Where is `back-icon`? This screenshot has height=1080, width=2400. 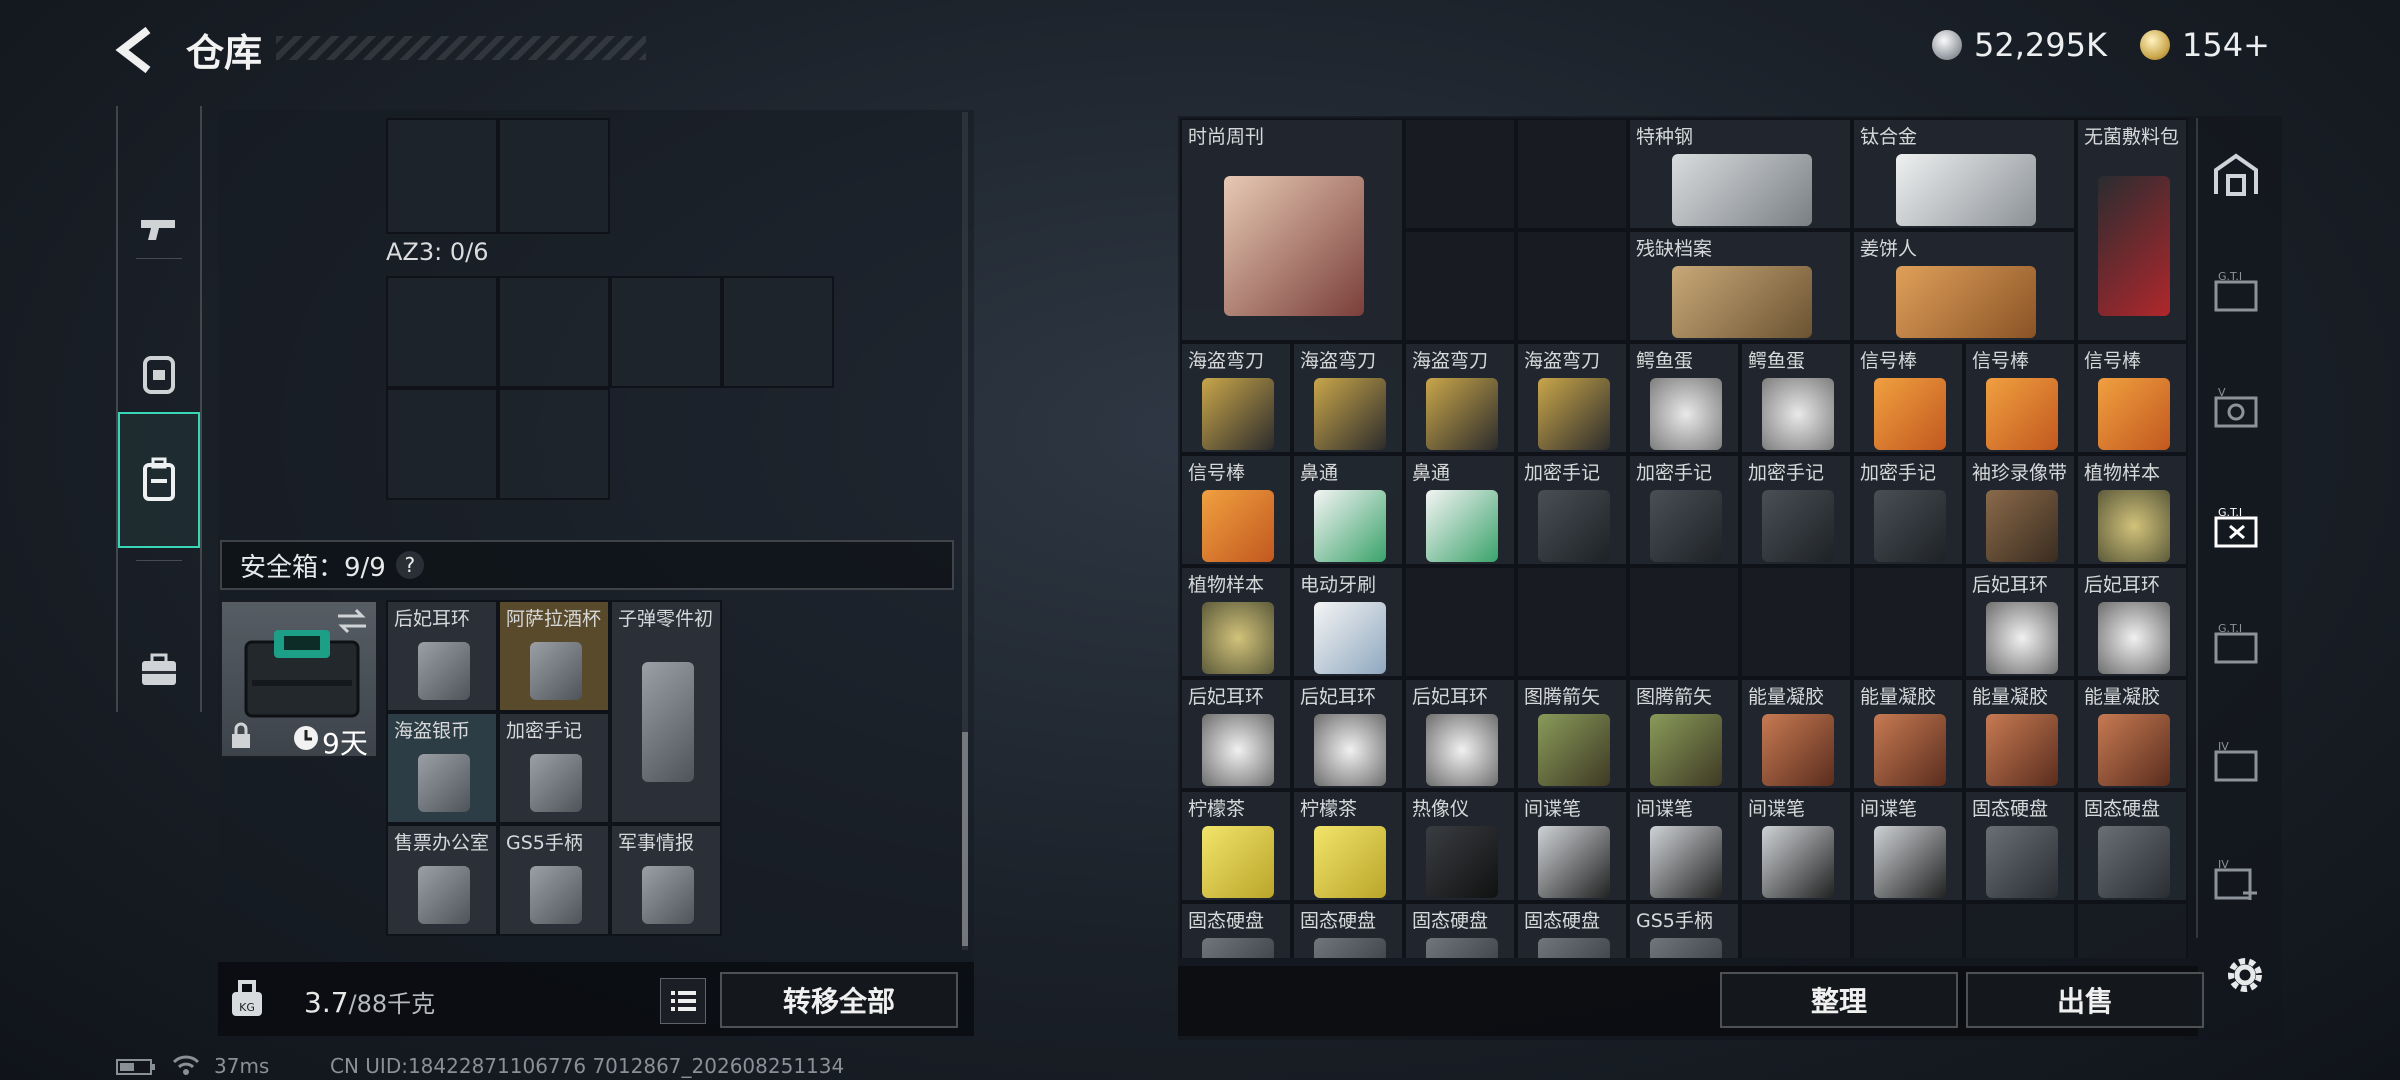
back-icon is located at coordinates (135, 50).